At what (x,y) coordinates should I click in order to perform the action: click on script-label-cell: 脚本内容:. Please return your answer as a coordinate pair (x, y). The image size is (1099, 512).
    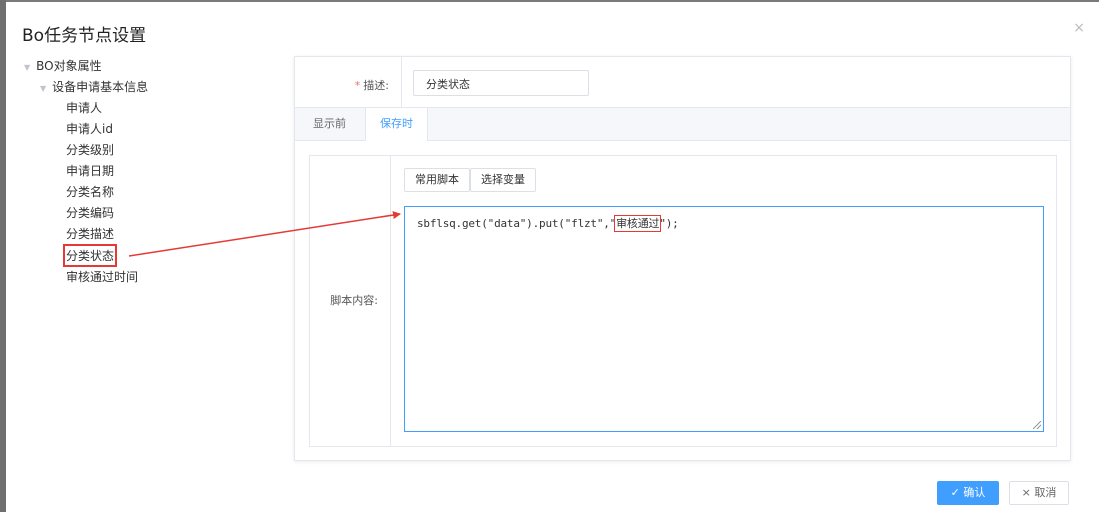
    Looking at the image, I should click on (350, 301).